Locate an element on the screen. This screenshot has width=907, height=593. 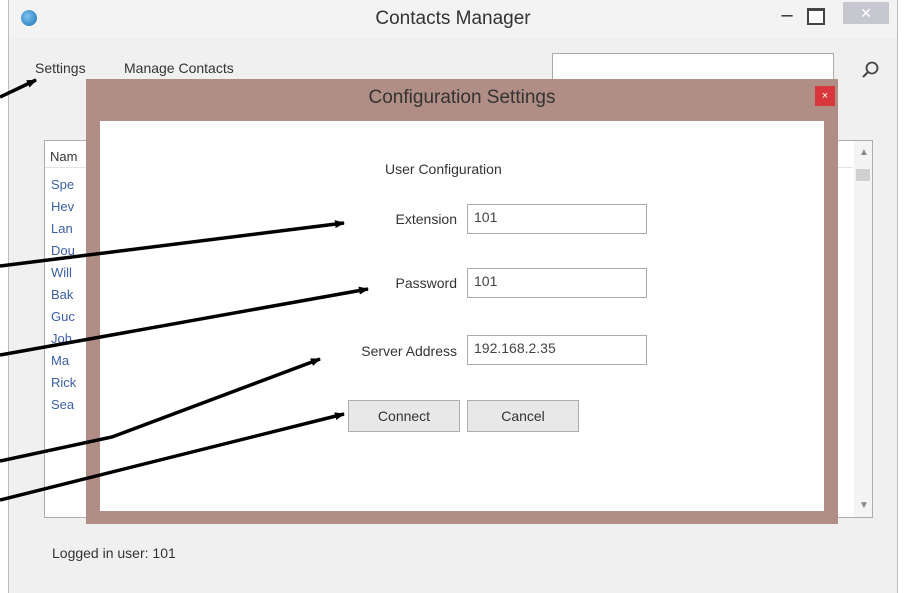
menu-settings: Settings is located at coordinates (60, 68).